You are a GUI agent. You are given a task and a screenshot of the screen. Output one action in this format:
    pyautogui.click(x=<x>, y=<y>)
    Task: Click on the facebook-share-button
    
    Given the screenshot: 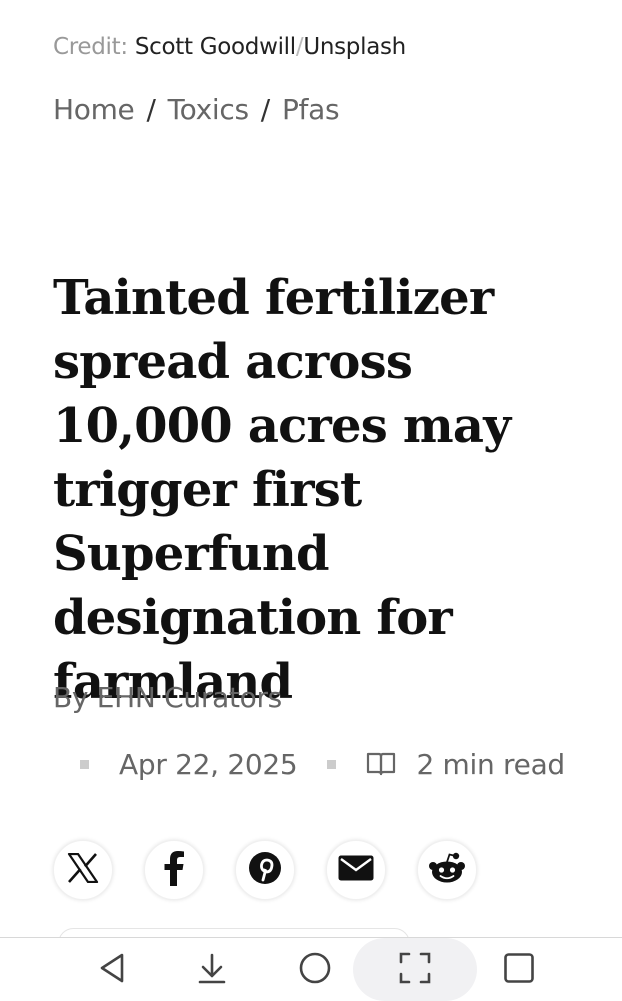 What is the action you would take?
    pyautogui.click(x=174, y=870)
    